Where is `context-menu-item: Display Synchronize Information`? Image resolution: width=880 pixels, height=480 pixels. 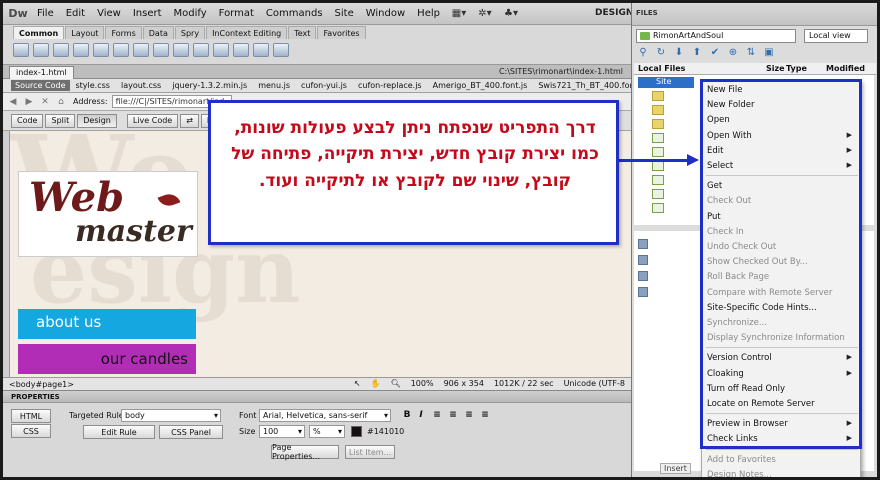 context-menu-item: Display Synchronize Information is located at coordinates (782, 338).